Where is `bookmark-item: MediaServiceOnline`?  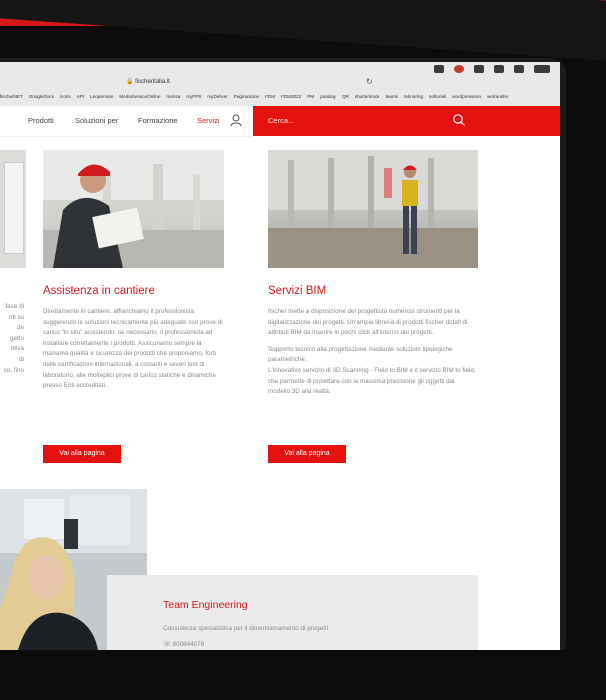
bookmark-item: MediaServiceOnline is located at coordinates (139, 99).